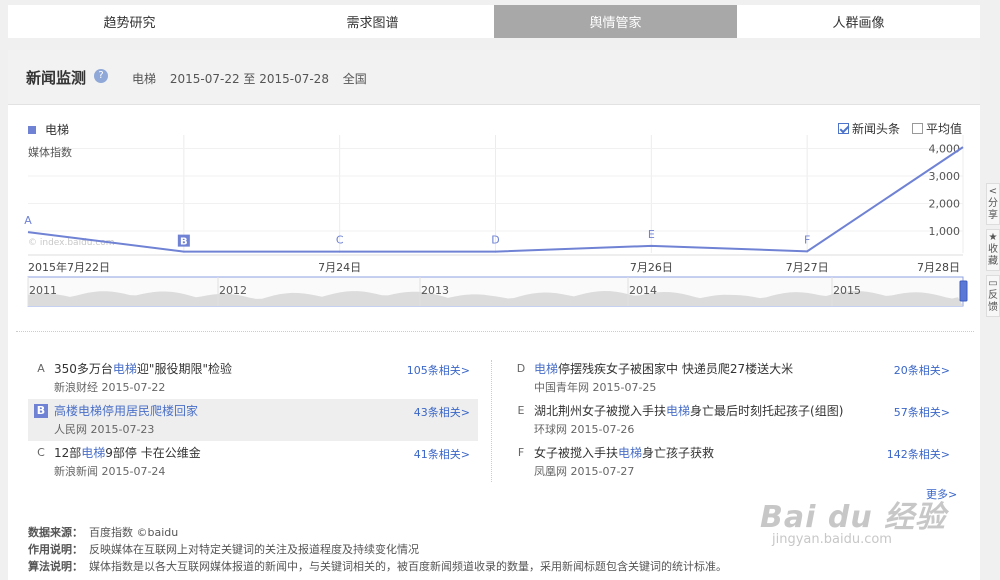  What do you see at coordinates (945, 231) in the screenshot?
I see `y-tick-label: 1,000` at bounding box center [945, 231].